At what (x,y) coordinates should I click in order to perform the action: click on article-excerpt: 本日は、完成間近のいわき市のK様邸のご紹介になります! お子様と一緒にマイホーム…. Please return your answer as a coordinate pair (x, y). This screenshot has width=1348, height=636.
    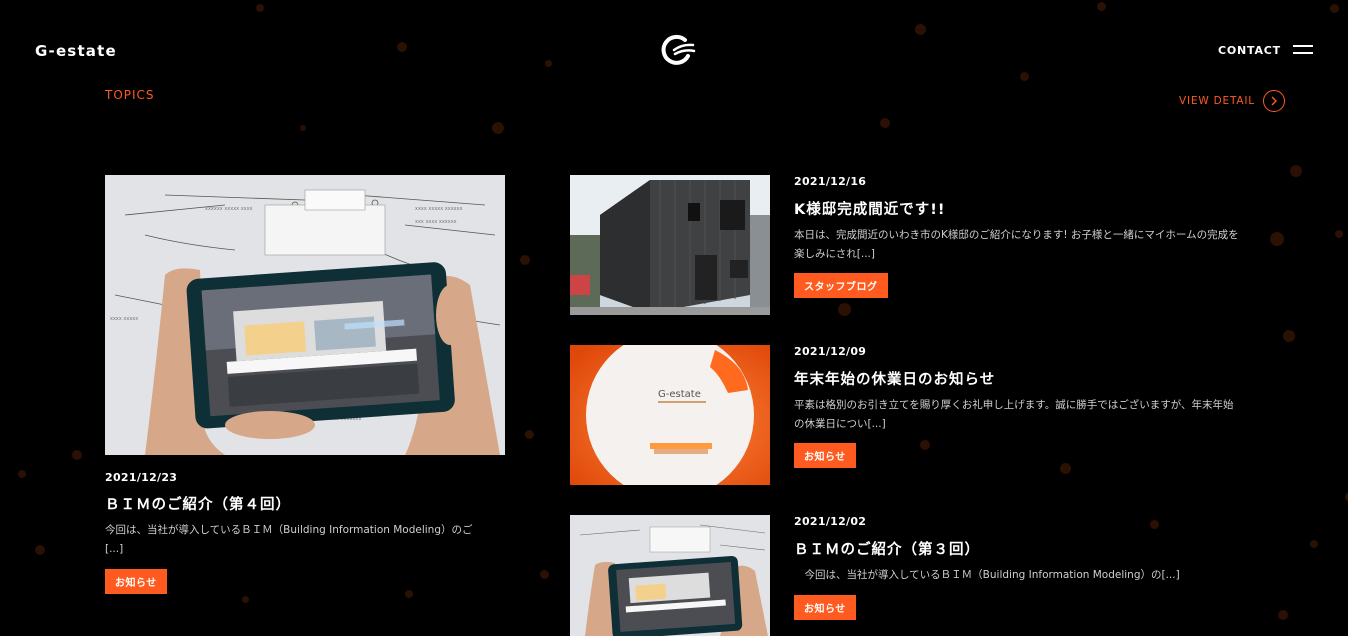
    Looking at the image, I should click on (1016, 244).